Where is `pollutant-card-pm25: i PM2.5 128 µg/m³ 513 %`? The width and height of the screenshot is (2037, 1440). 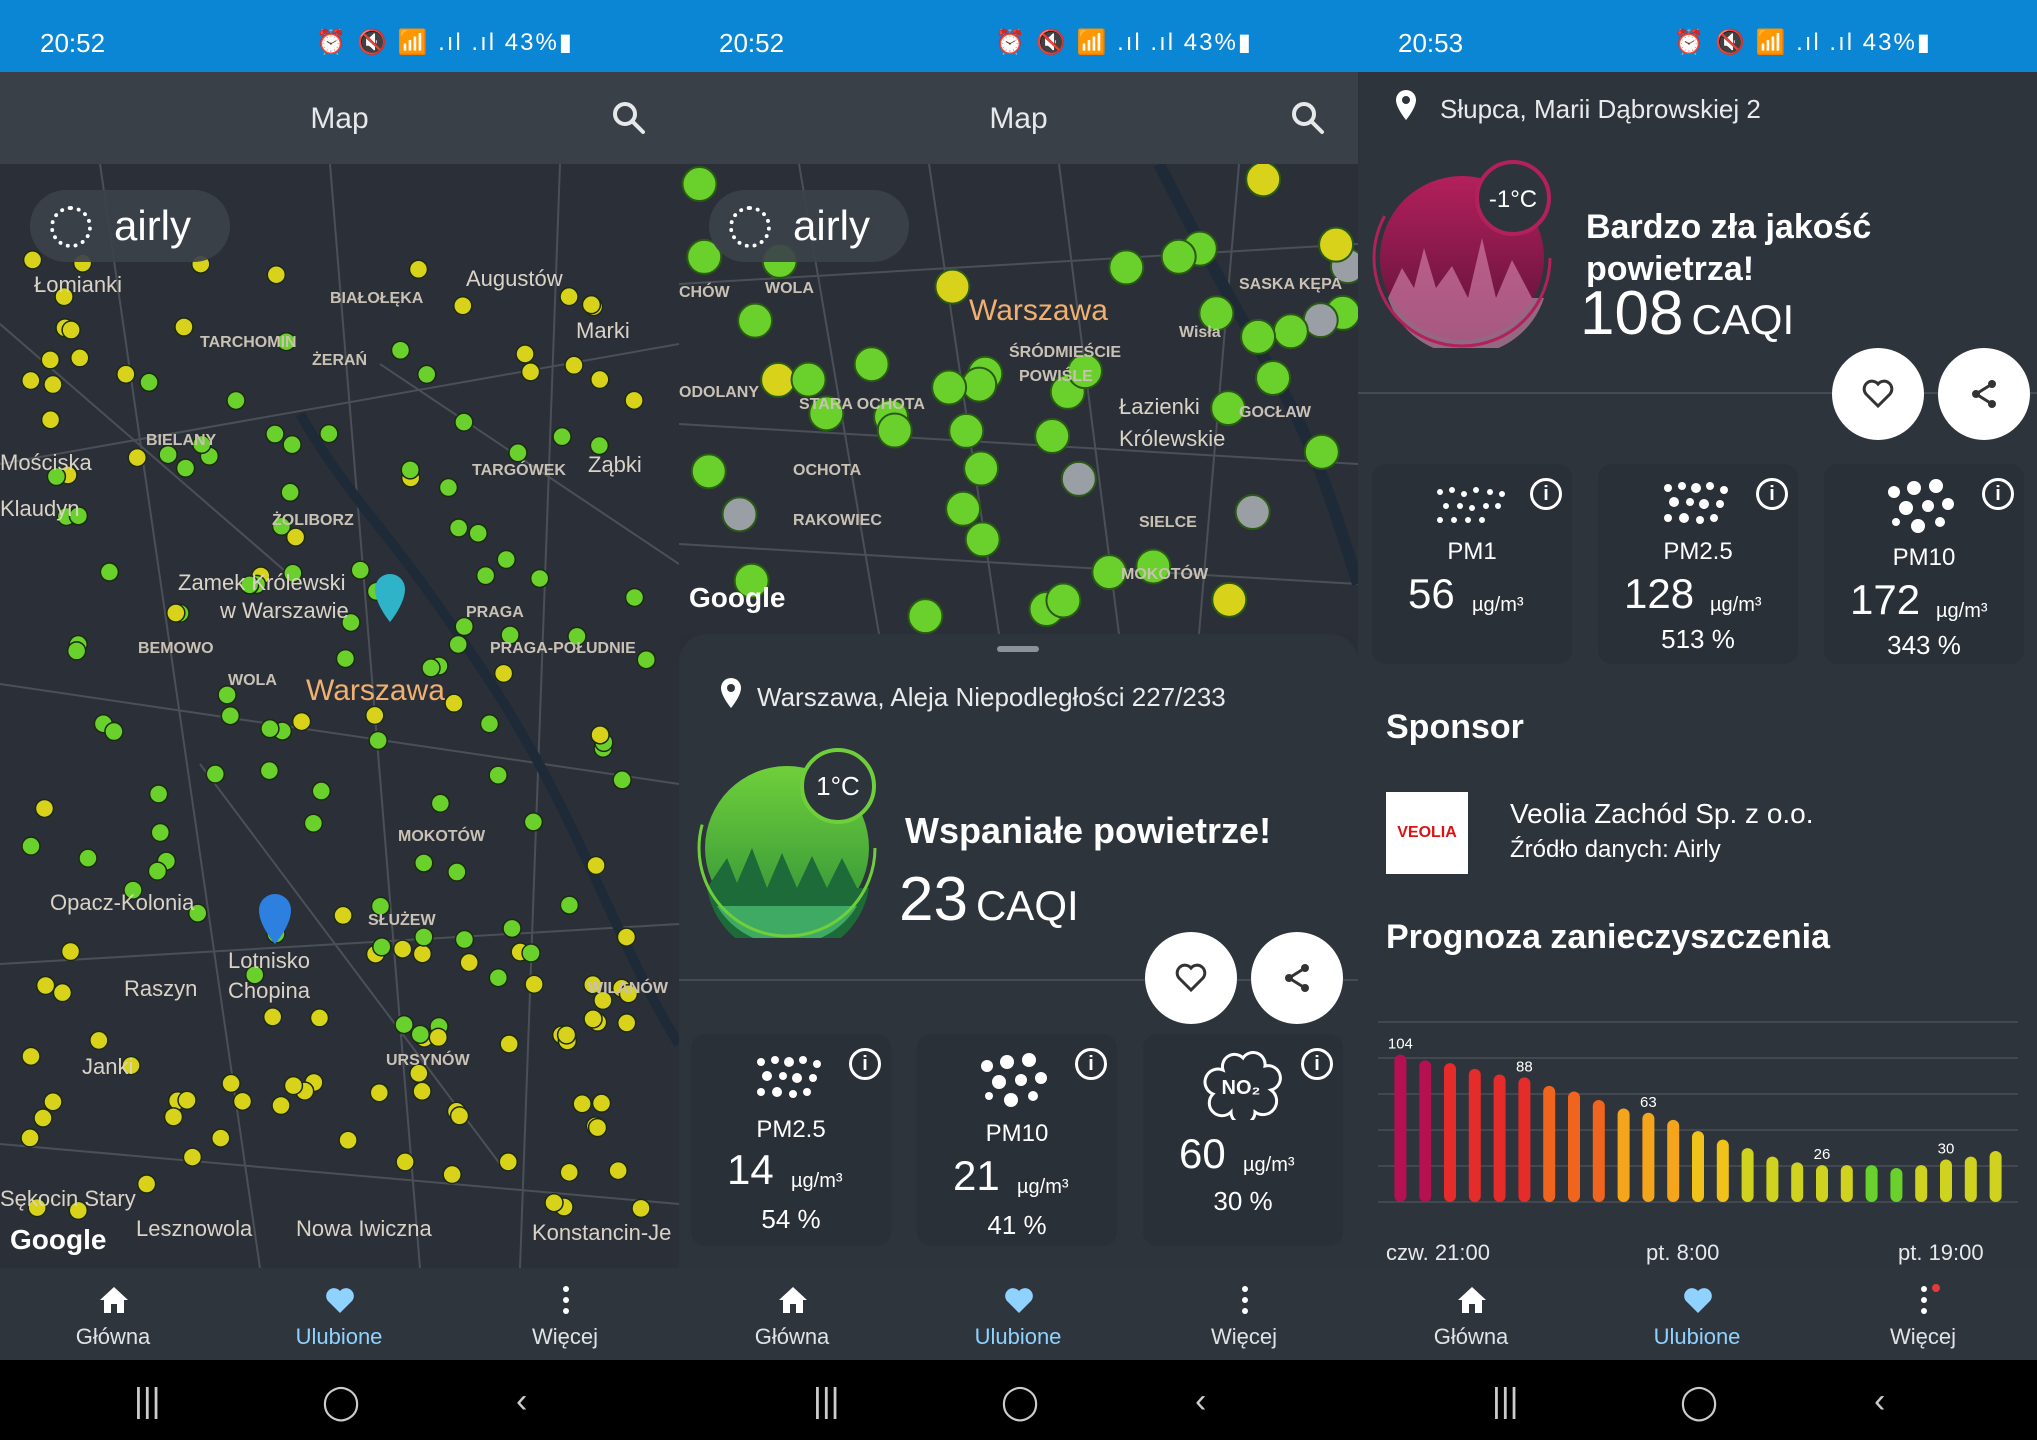 pollutant-card-pm25: i PM2.5 128 µg/m³ 513 % is located at coordinates (1698, 564).